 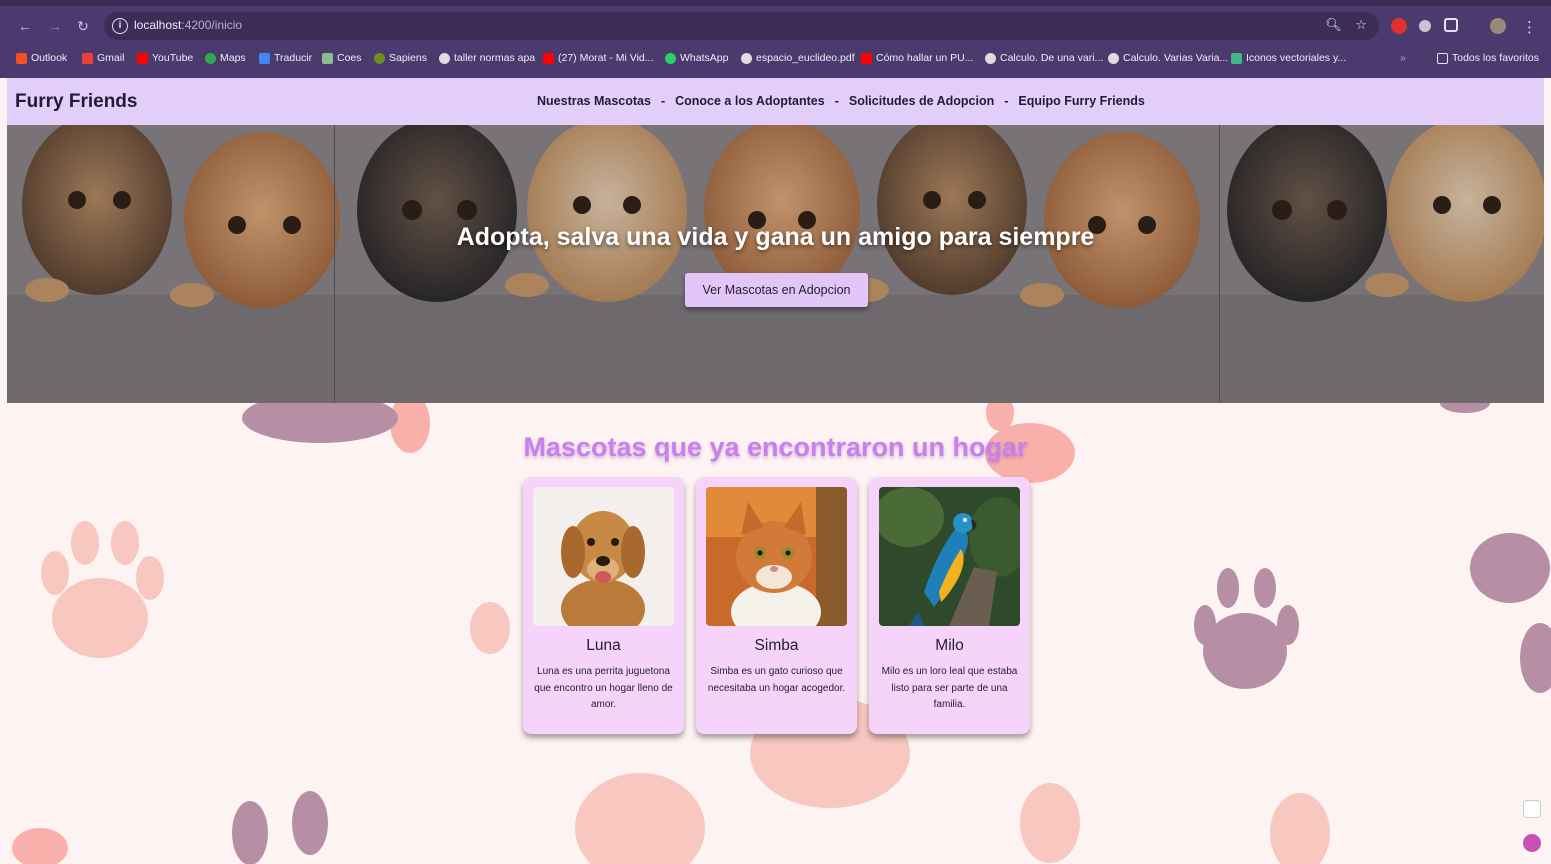 I want to click on reading-mode-icon, so click(x=1532, y=809).